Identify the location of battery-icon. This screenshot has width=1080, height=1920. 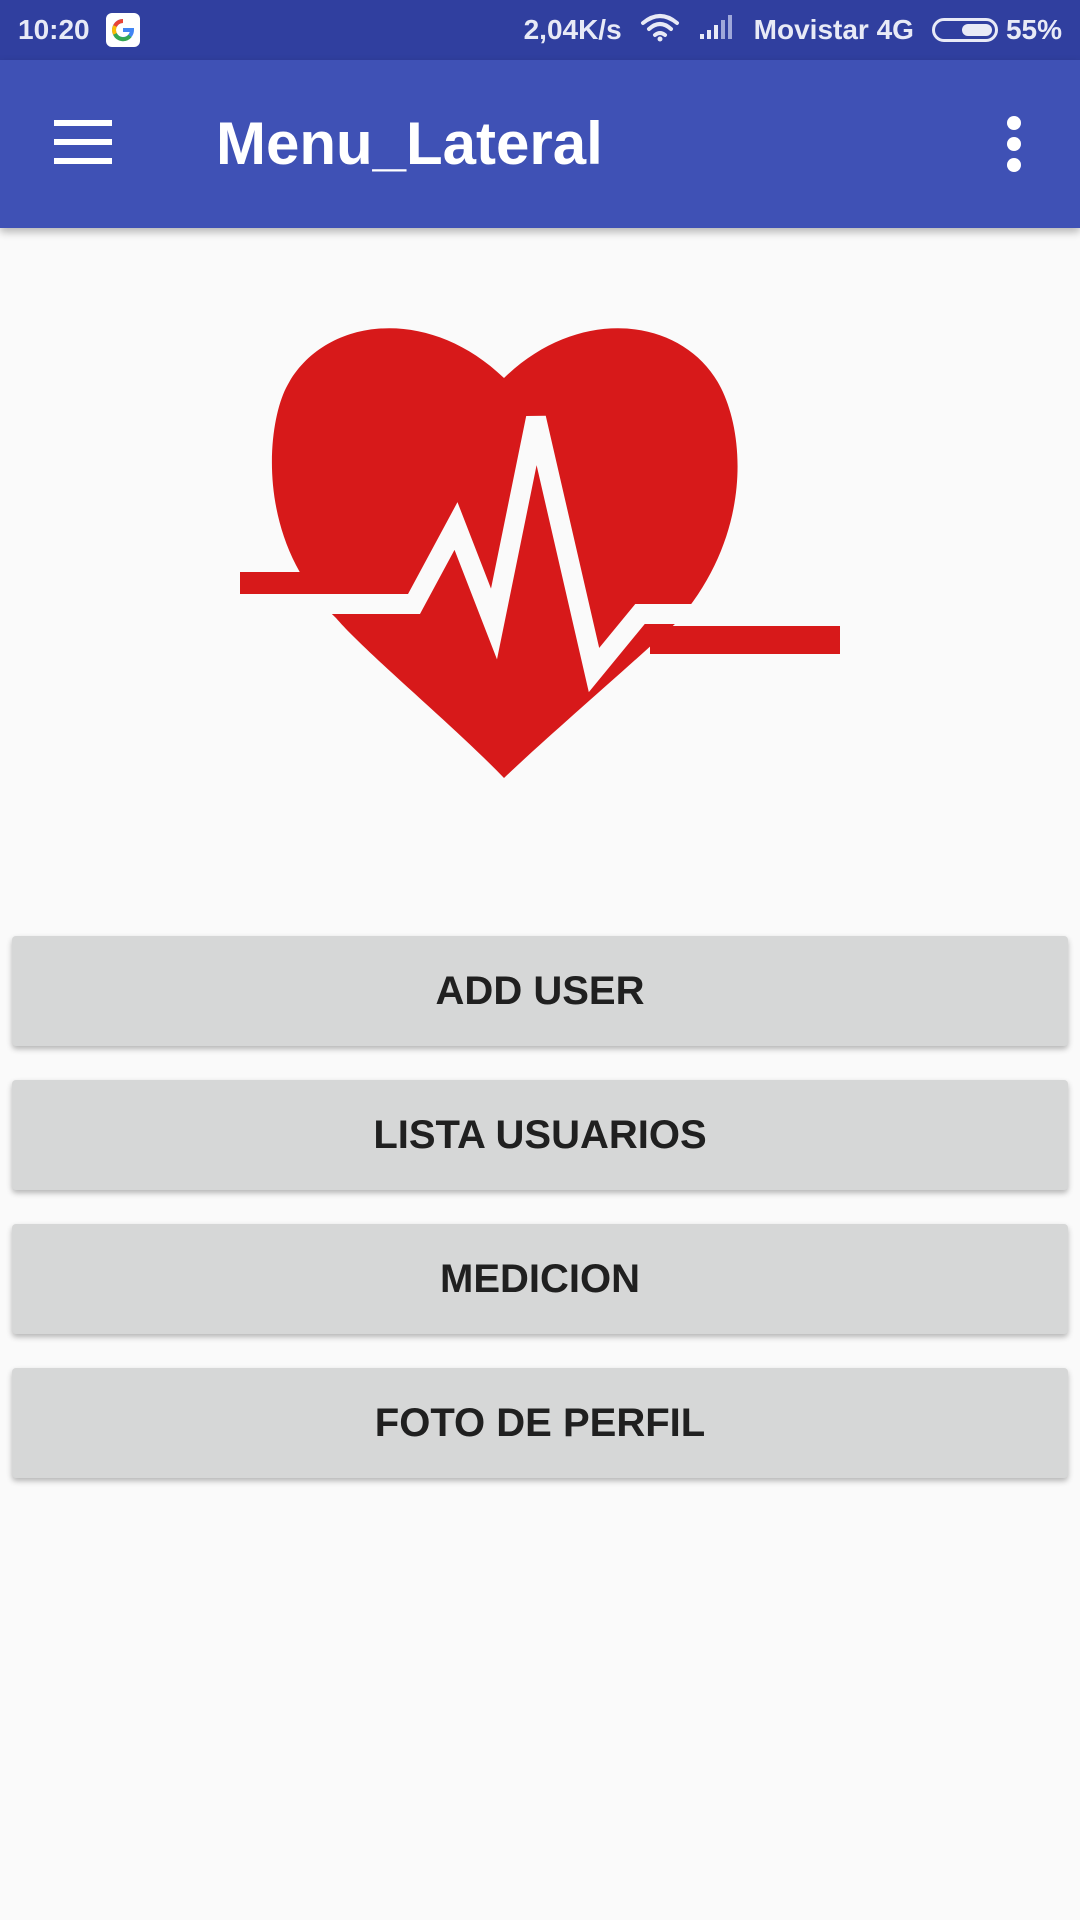
(964, 30).